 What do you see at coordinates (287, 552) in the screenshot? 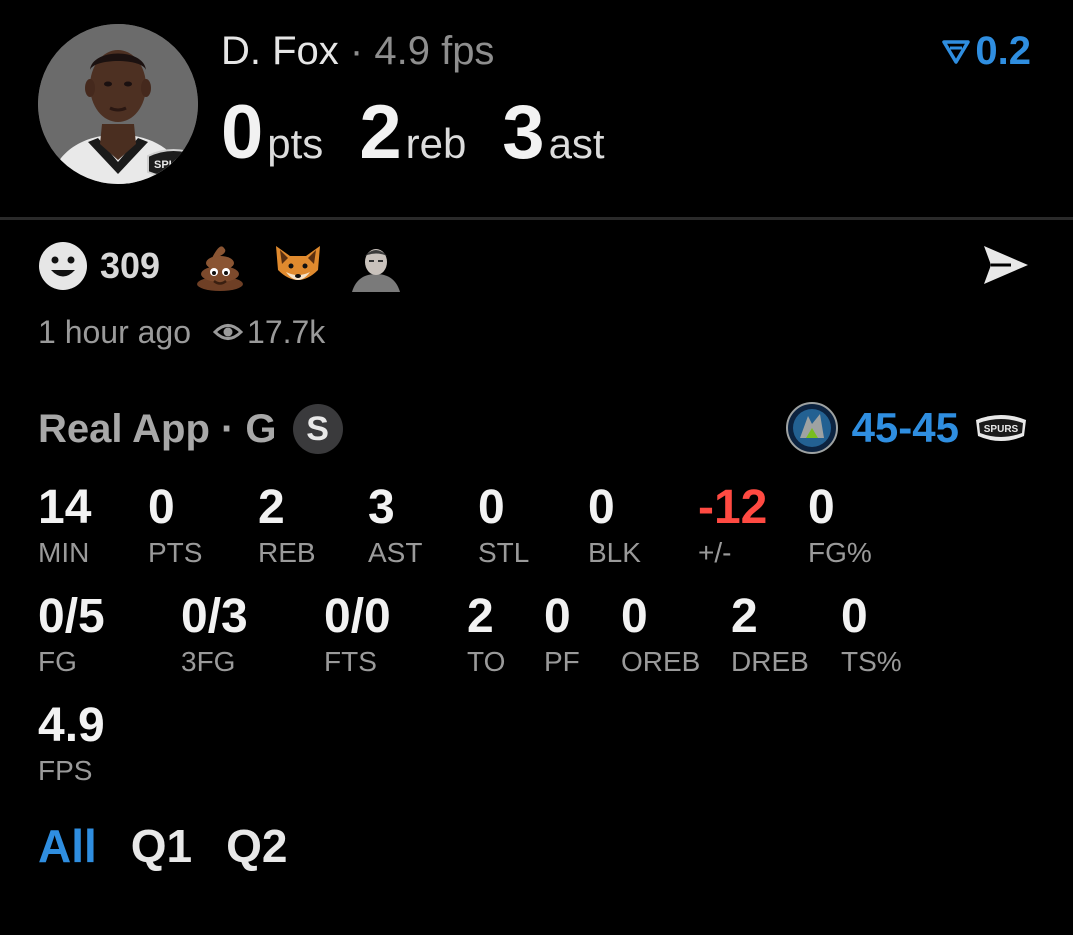
I see `stat-label: REB` at bounding box center [287, 552].